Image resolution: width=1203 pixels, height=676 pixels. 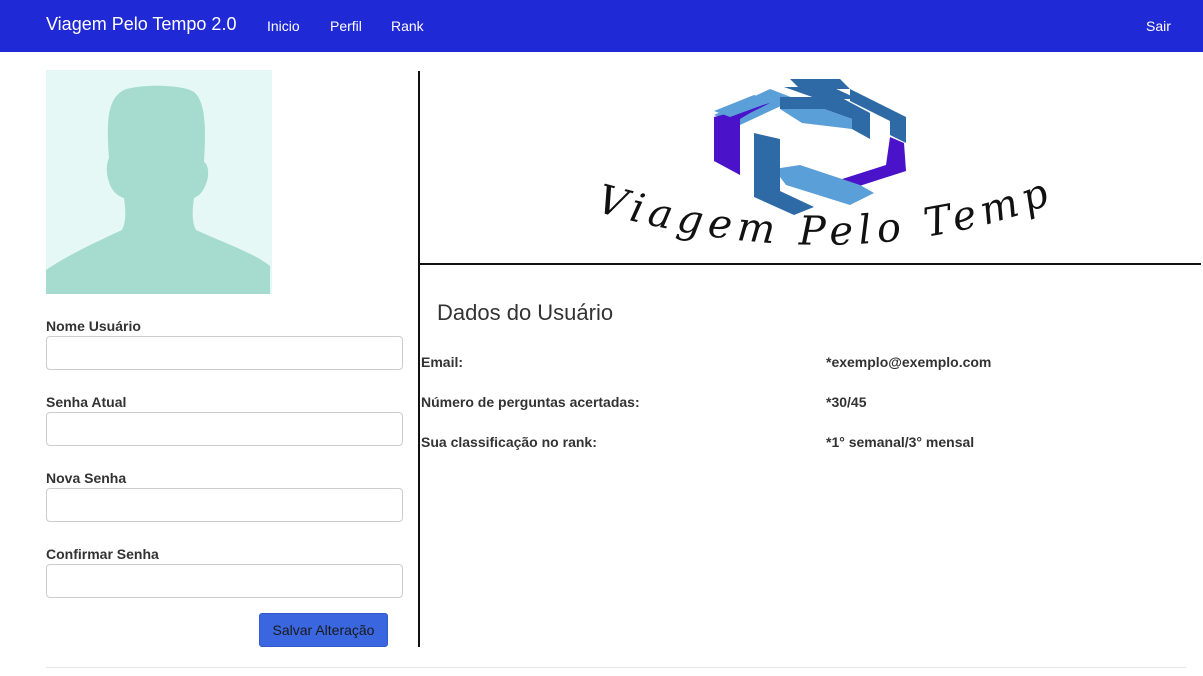 I want to click on new-password-label: Nova Senha, so click(x=86, y=478).